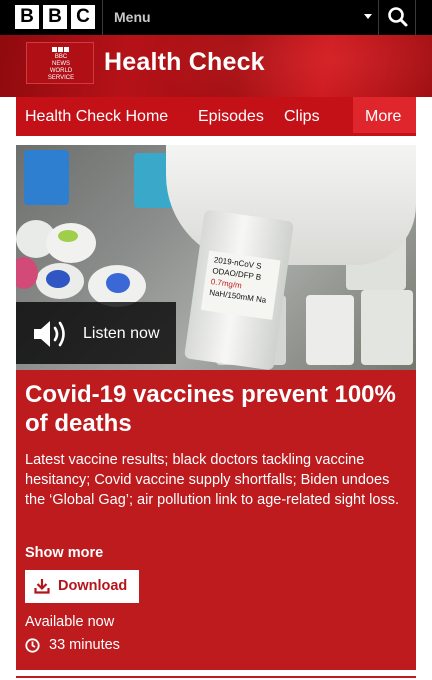  I want to click on programme-title: Health Check, so click(184, 62).